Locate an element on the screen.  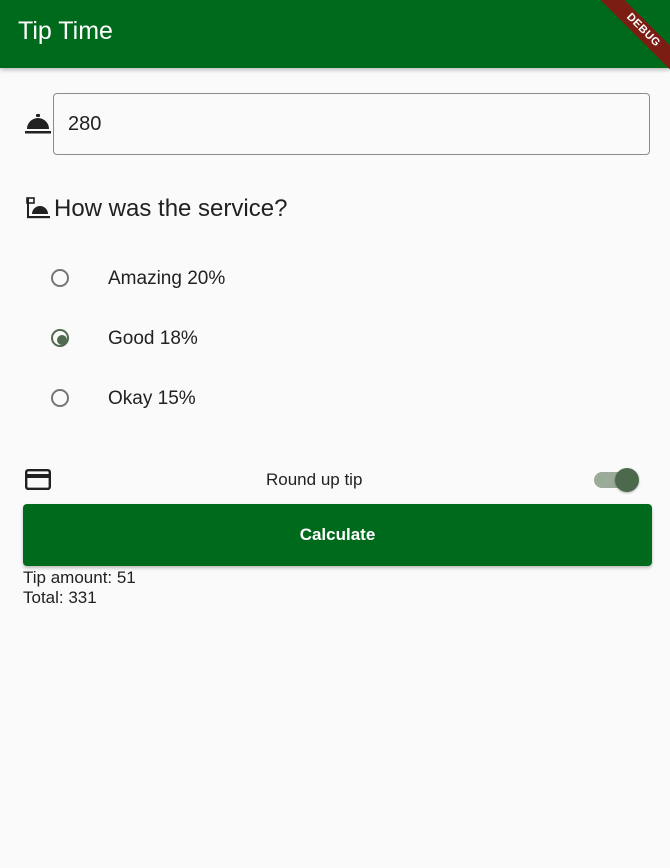
tip-option-label: Good 18% is located at coordinates (153, 338).